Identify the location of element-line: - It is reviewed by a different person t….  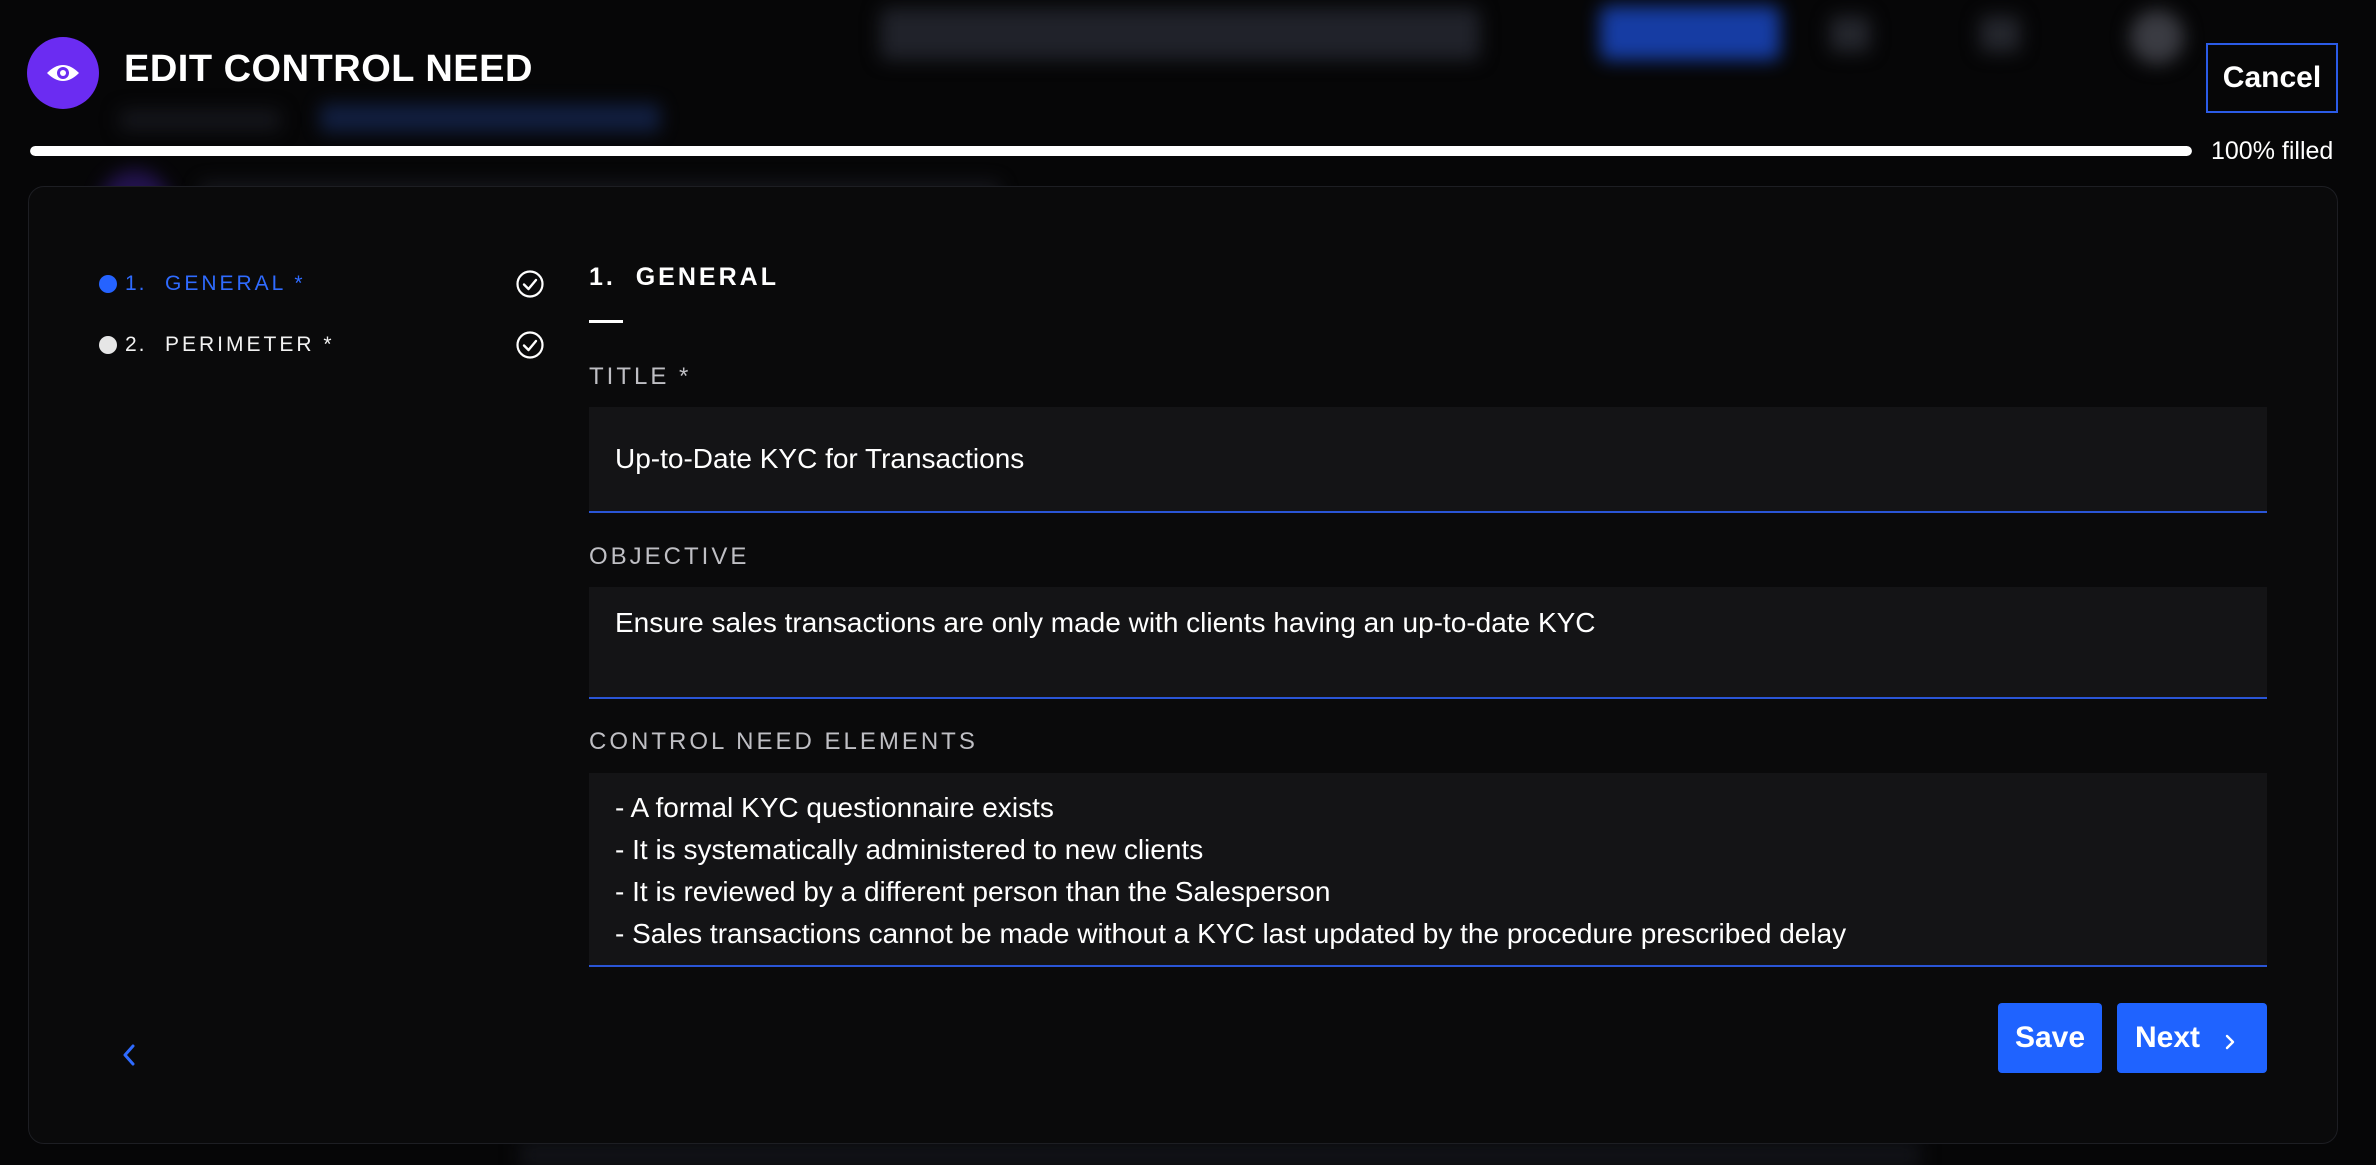
(973, 891).